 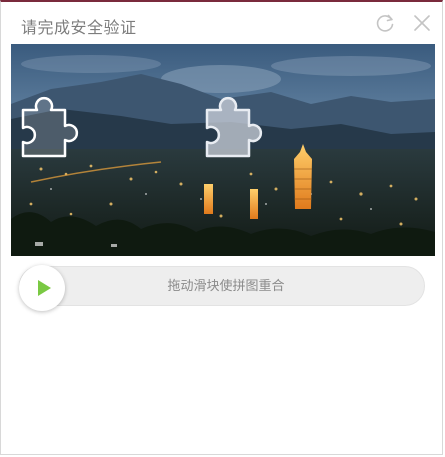 What do you see at coordinates (79, 28) in the screenshot?
I see `dialog-title: 请完成安全验证` at bounding box center [79, 28].